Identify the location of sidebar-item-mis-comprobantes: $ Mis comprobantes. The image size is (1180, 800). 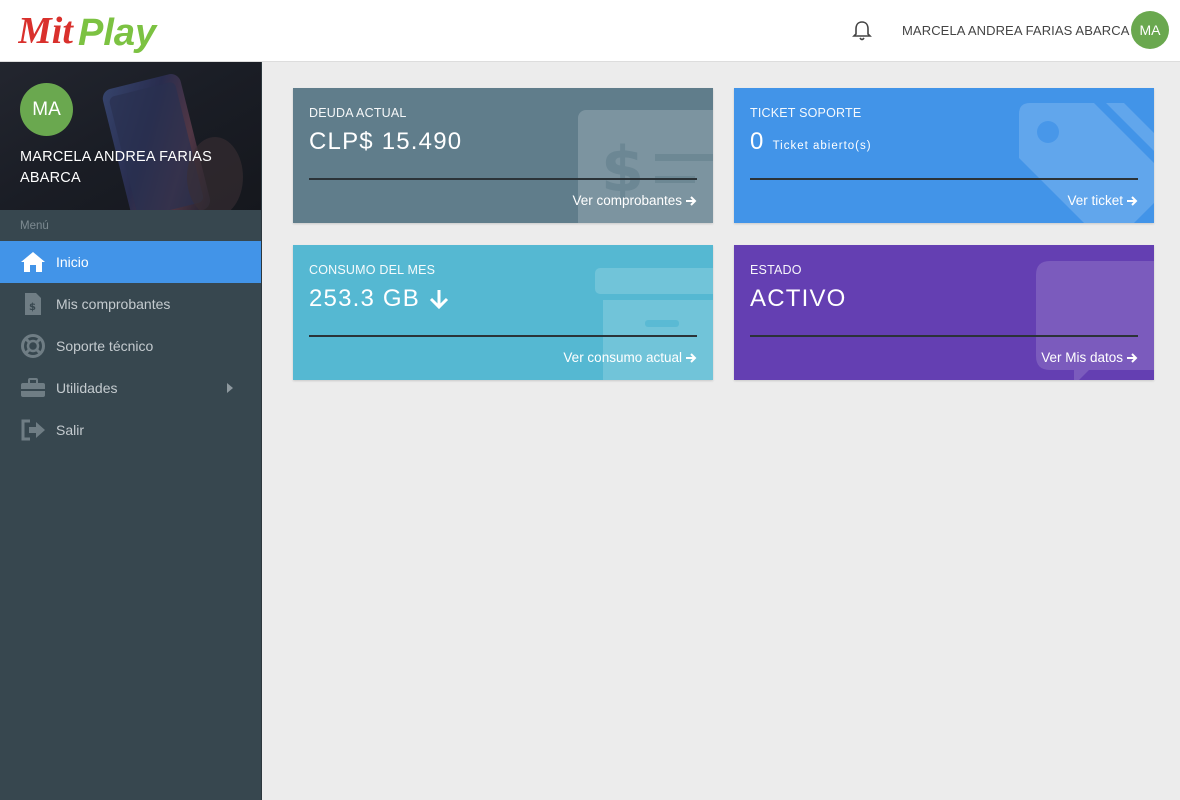
(130, 304).